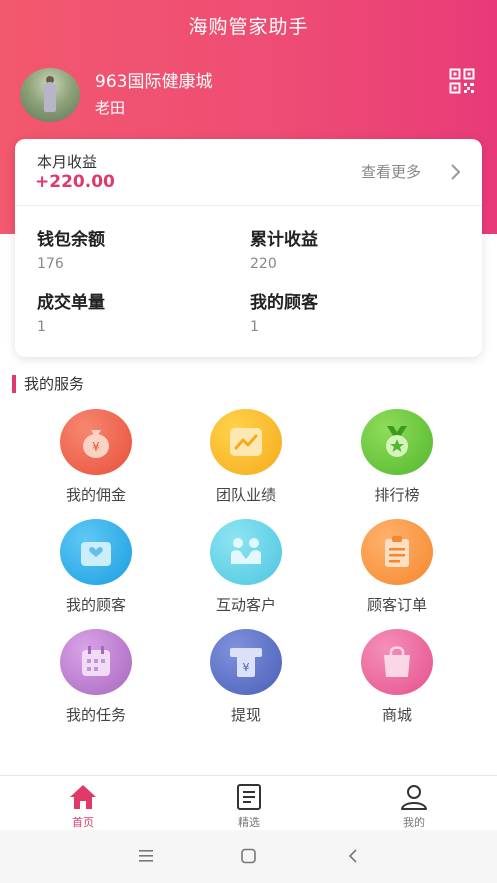  Describe the element at coordinates (154, 82) in the screenshot. I see `store-name: 963国际健康城` at that location.